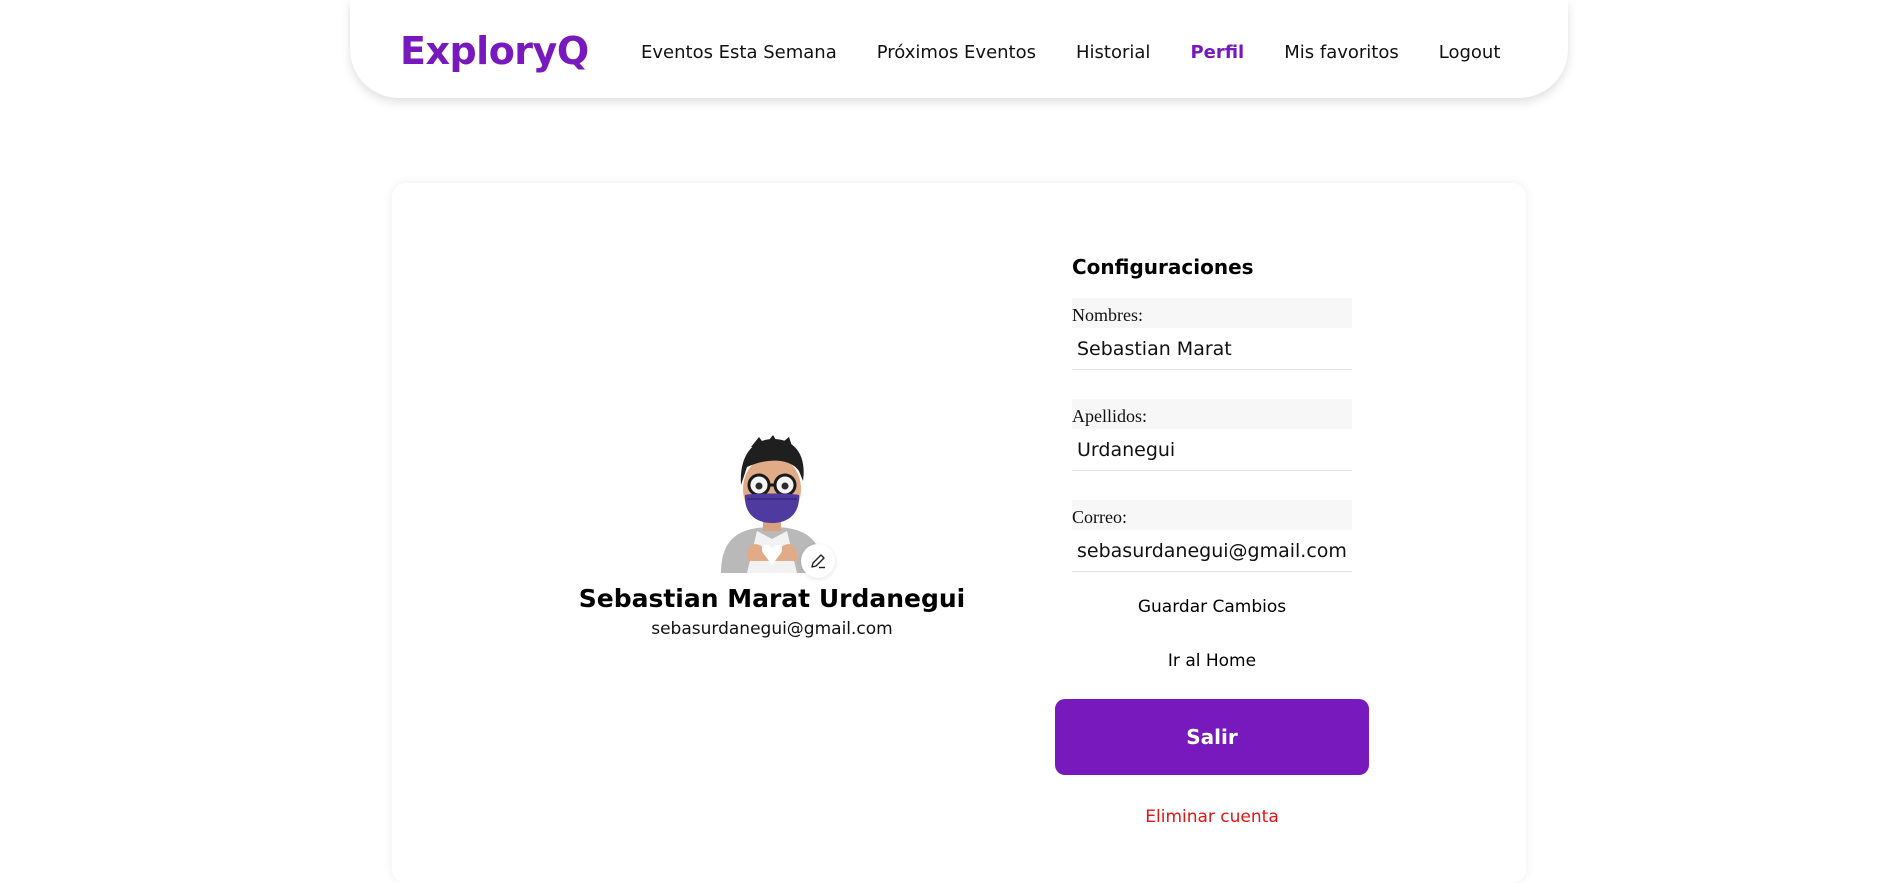 The width and height of the screenshot is (1902, 883). Describe the element at coordinates (494, 51) in the screenshot. I see `brand-logo: ExploryQ` at that location.